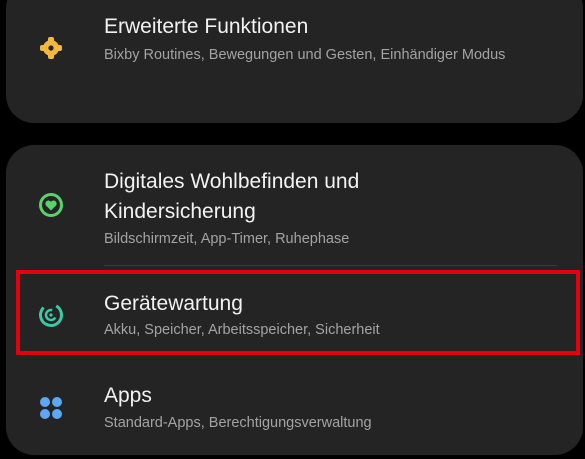  I want to click on digital-wellbeing-subtitle: Bildschirmzeit, App-Timer, Ruhephase, so click(227, 239).